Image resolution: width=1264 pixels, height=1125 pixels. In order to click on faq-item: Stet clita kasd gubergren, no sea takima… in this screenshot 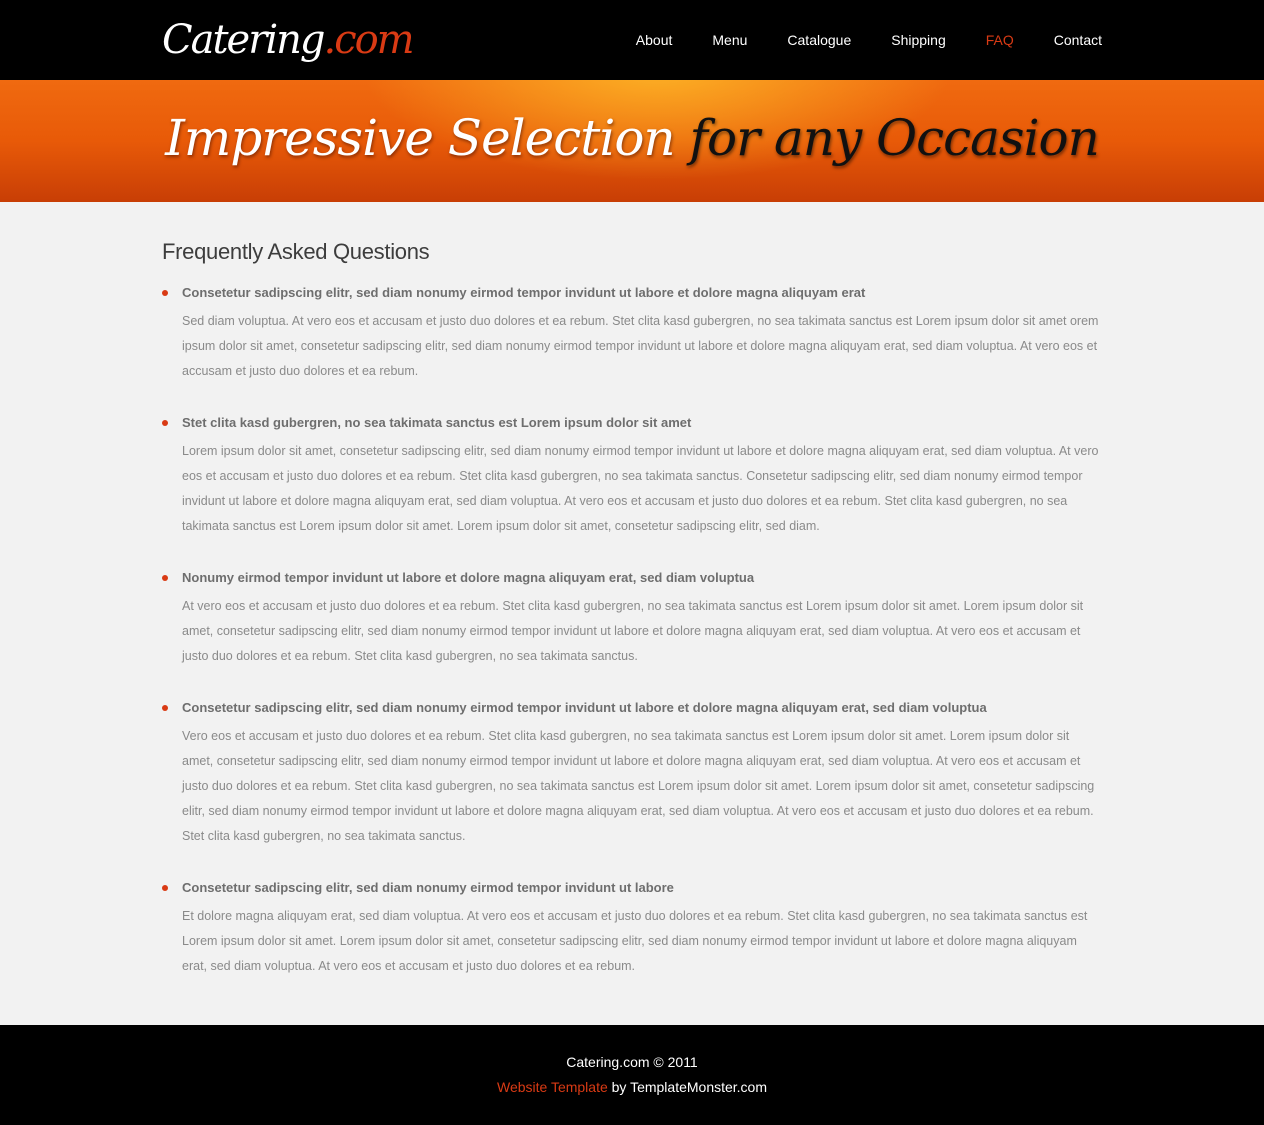, I will do `click(632, 475)`.